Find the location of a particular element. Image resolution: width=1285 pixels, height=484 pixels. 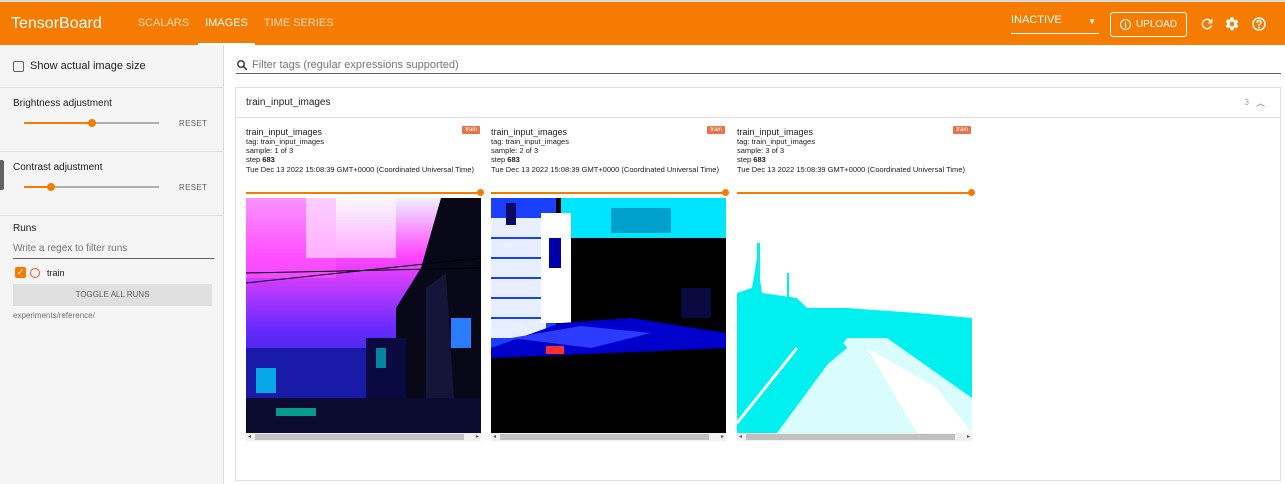

toggle-all-runs-button: TOGGLE ALL RUNS is located at coordinates (112, 295).